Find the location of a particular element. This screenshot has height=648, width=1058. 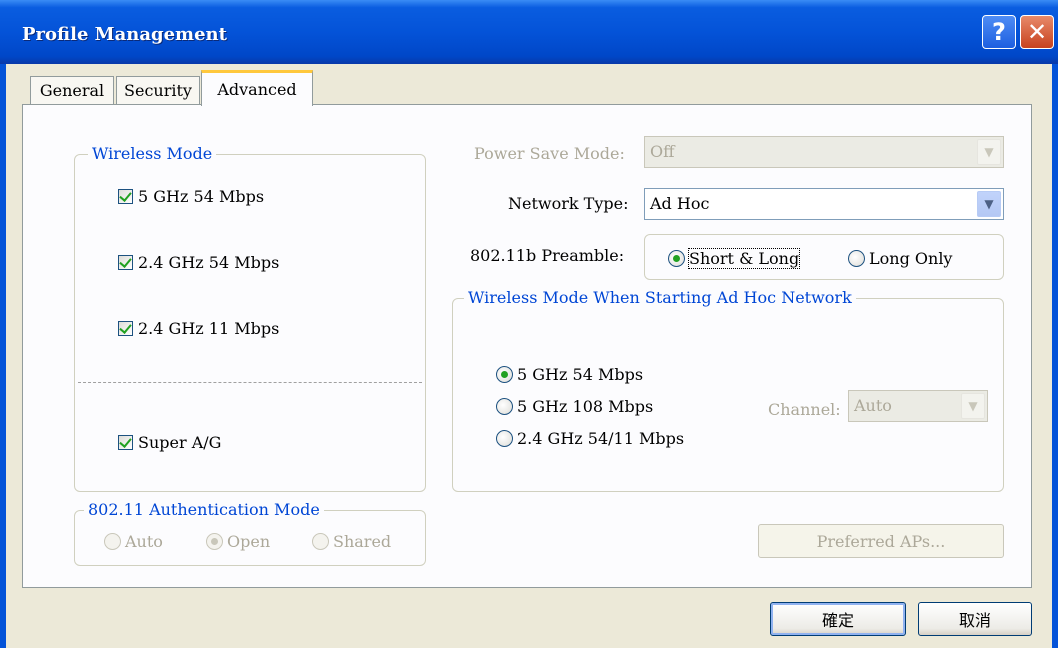

power-save-value: Off is located at coordinates (662, 151).